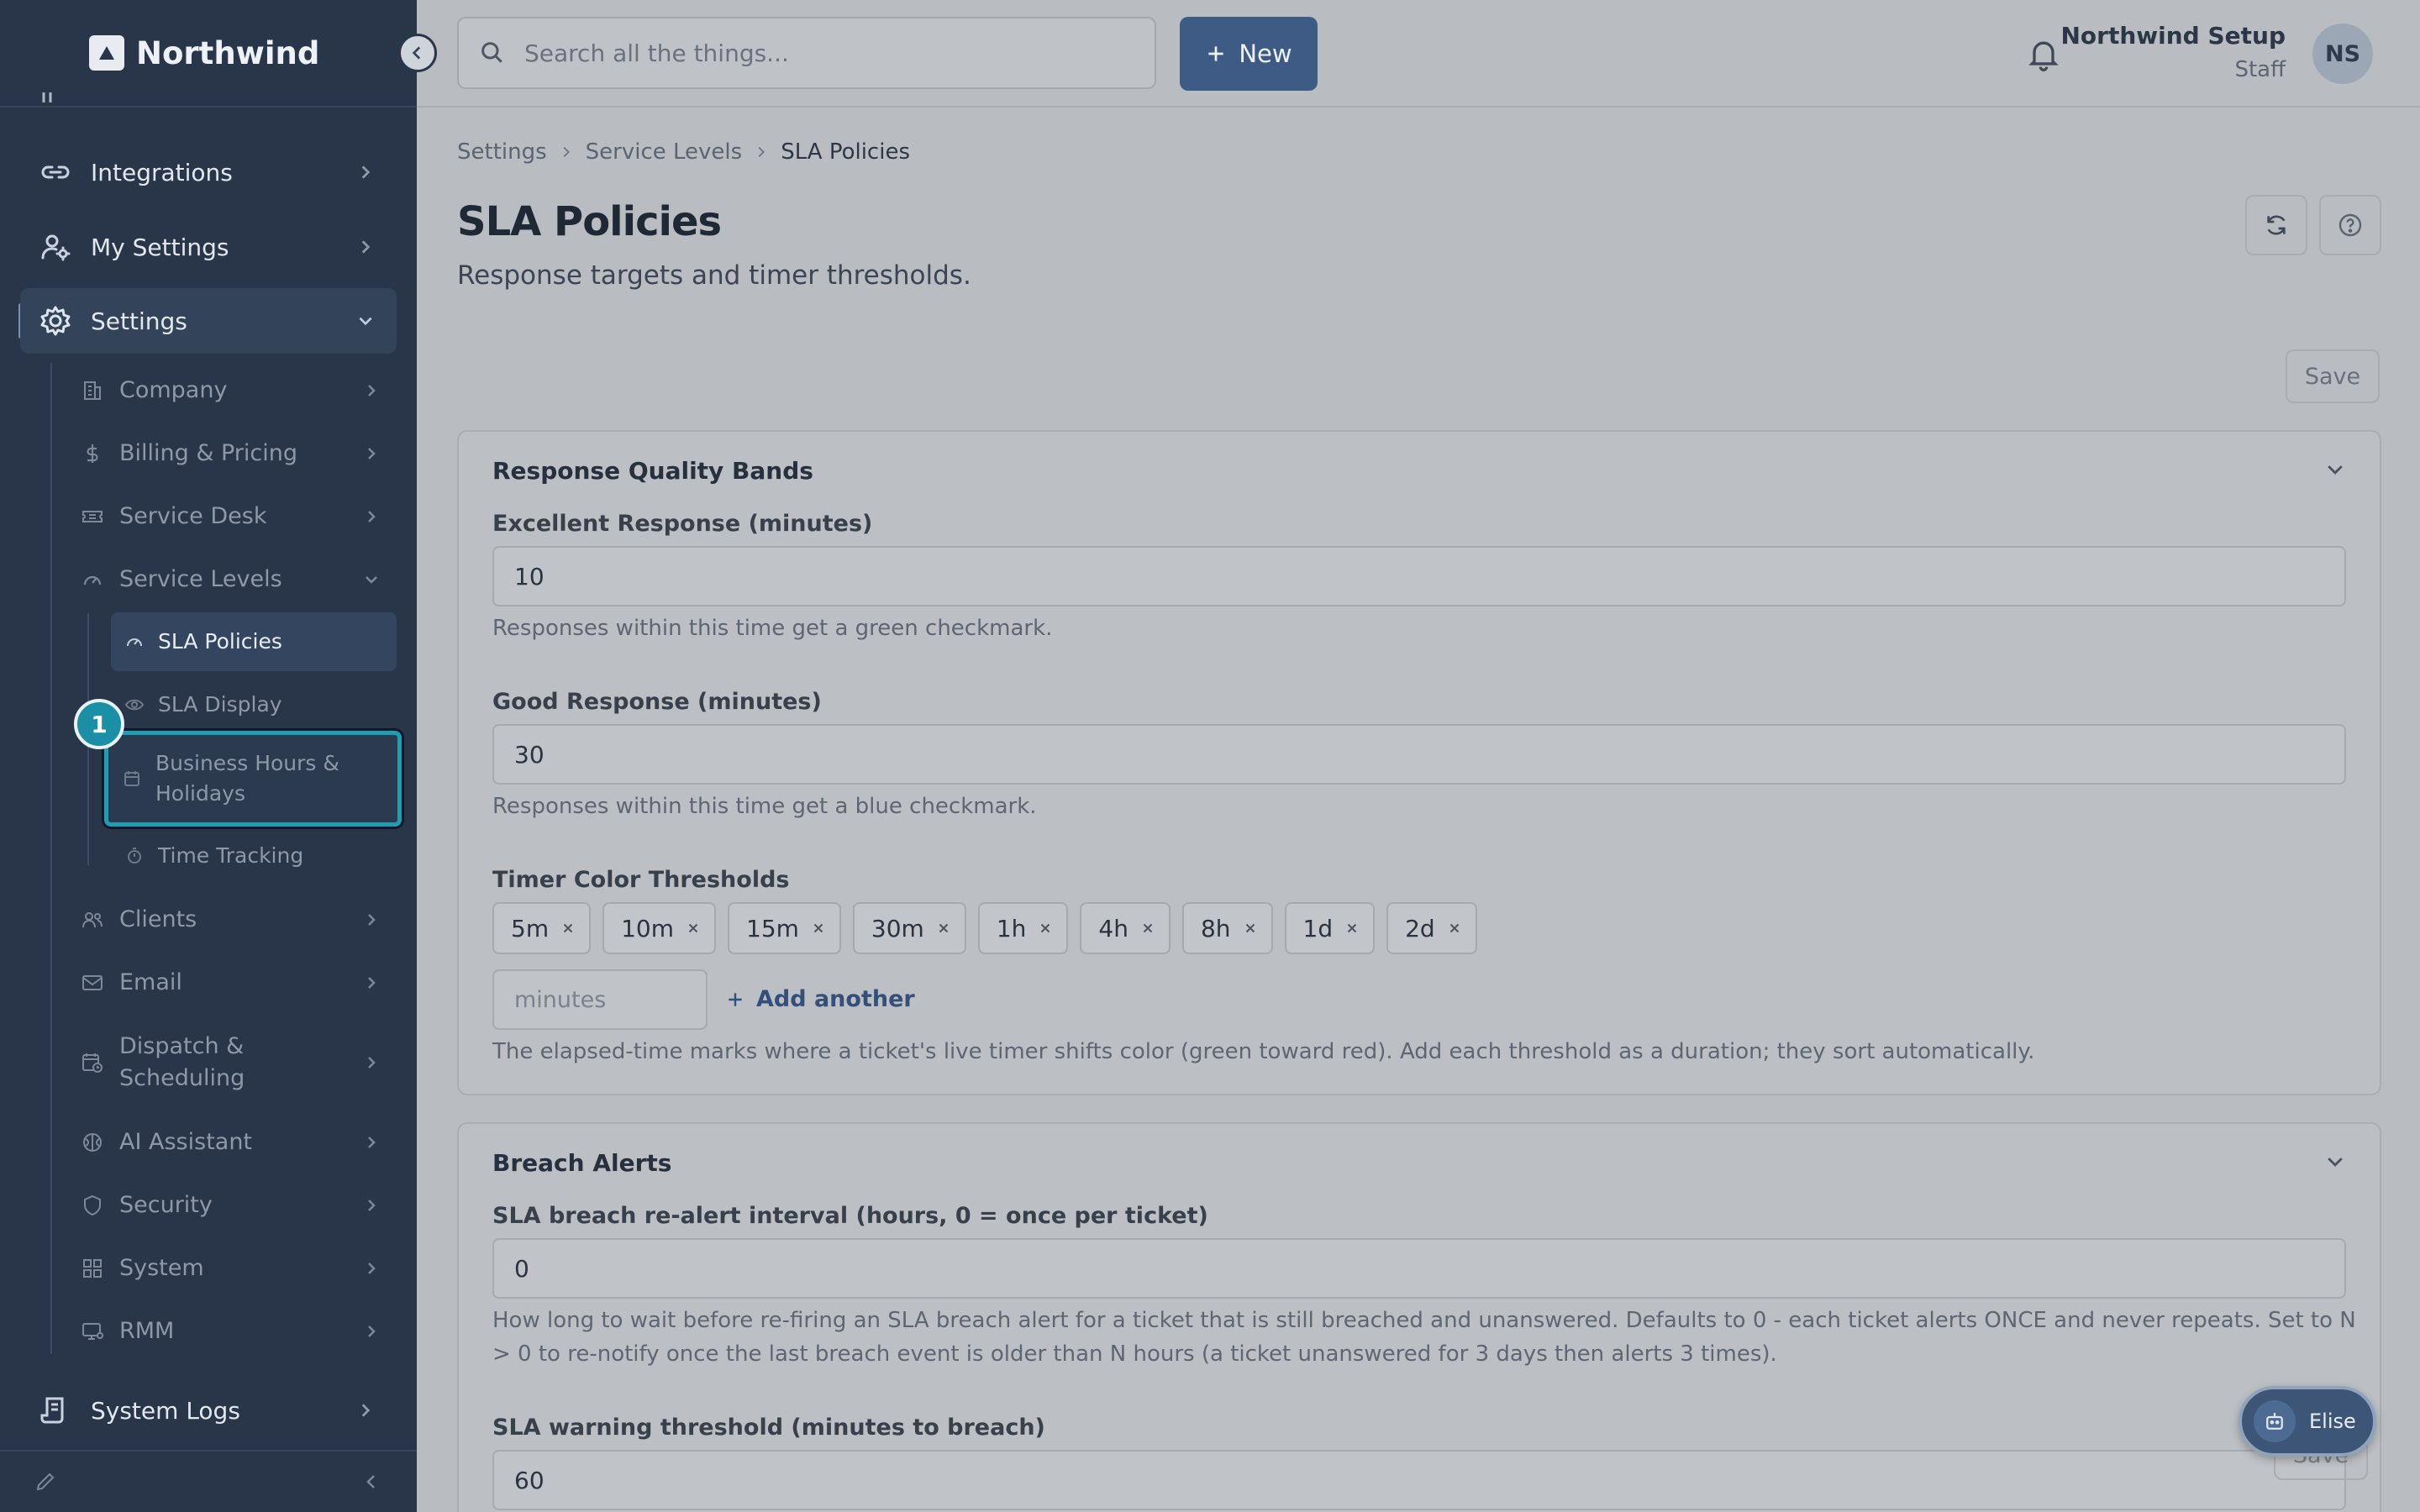 The image size is (2420, 1512). What do you see at coordinates (254, 641) in the screenshot?
I see `sidebar-item-sla-policies: SLA Policies` at bounding box center [254, 641].